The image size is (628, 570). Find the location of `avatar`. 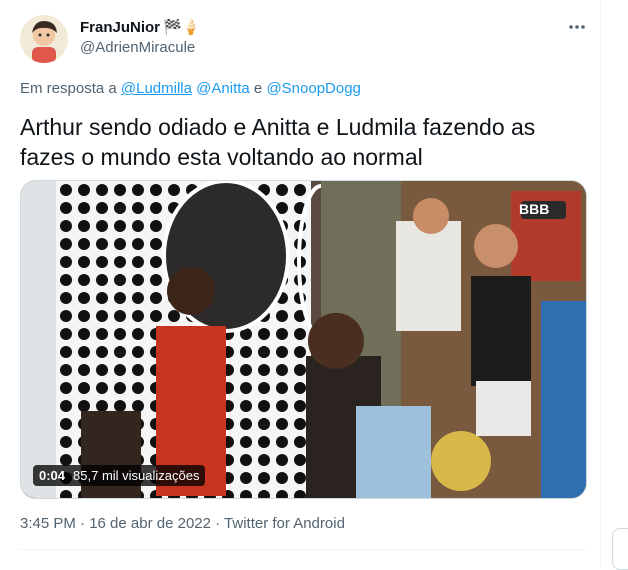

avatar is located at coordinates (44, 39).